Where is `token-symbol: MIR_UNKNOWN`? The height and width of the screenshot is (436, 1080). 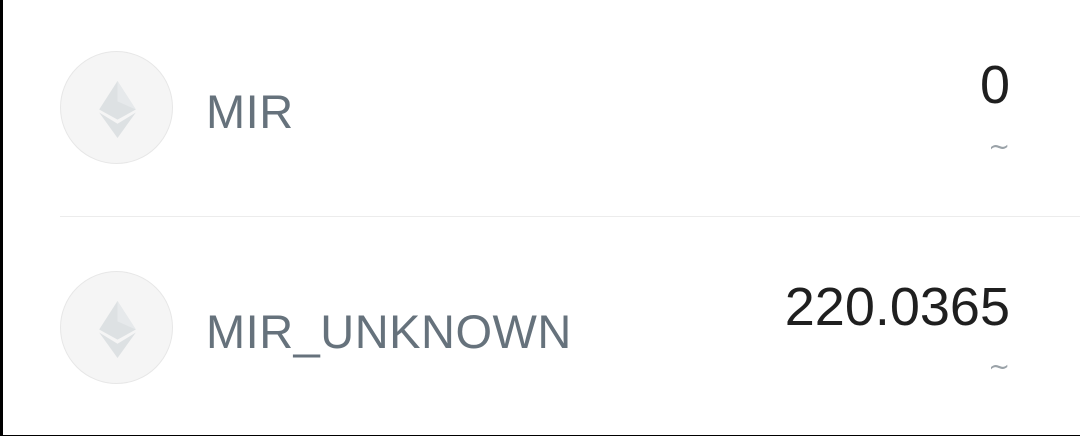
token-symbol: MIR_UNKNOWN is located at coordinates (389, 331).